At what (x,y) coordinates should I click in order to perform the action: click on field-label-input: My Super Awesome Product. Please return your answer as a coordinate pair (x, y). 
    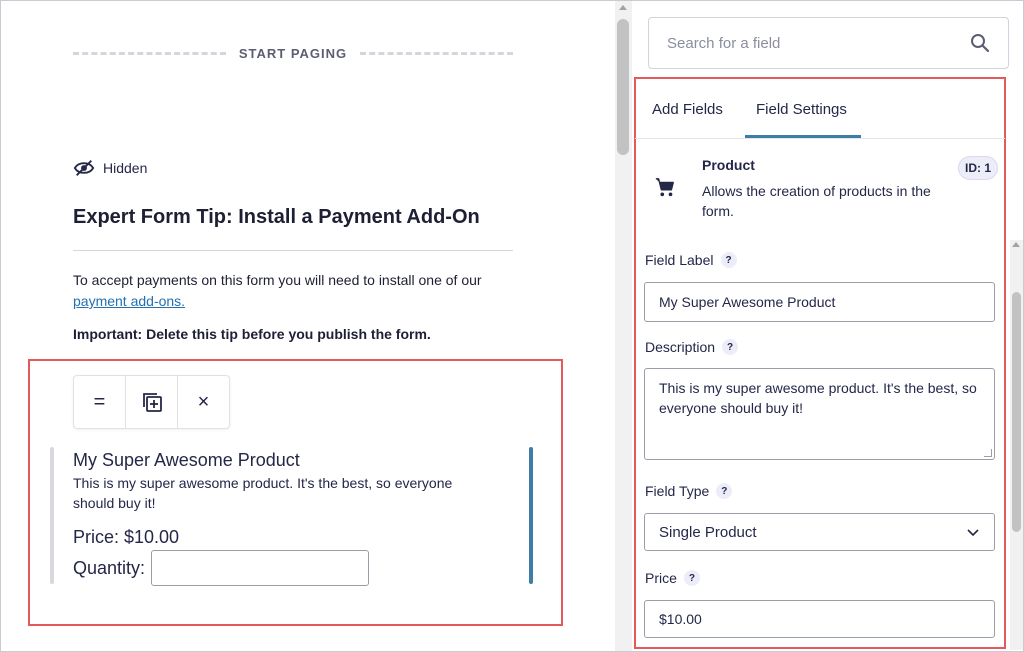
    Looking at the image, I should click on (819, 302).